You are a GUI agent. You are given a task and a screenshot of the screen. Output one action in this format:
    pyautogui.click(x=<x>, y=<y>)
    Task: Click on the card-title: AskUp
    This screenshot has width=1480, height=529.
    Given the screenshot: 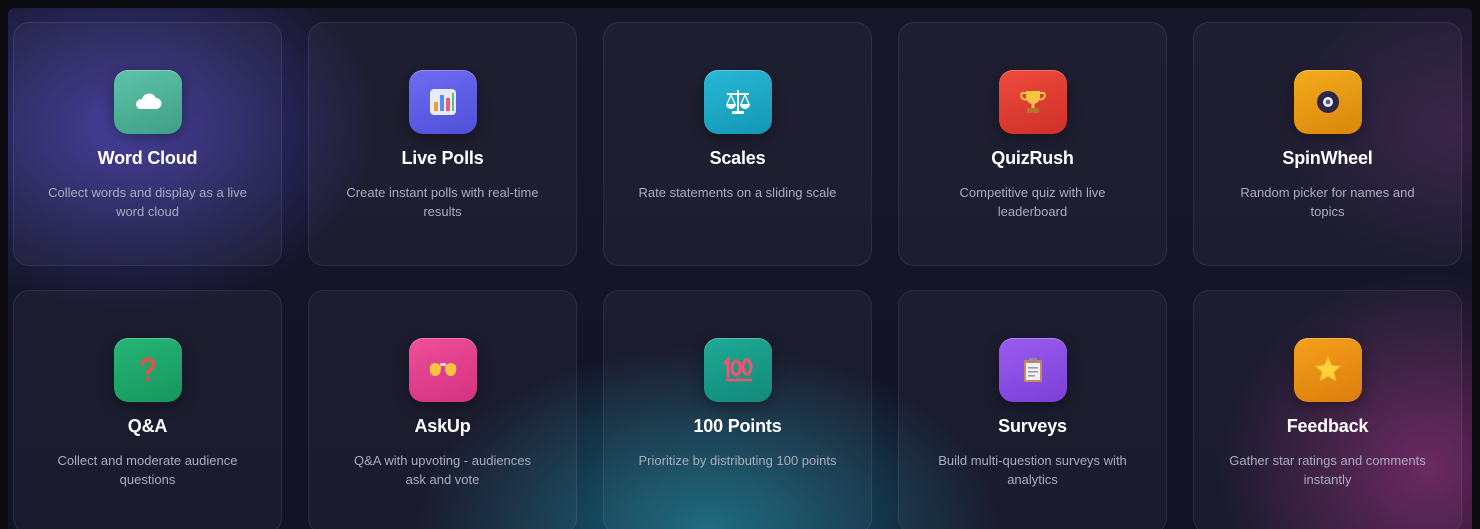 What is the action you would take?
    pyautogui.click(x=442, y=426)
    